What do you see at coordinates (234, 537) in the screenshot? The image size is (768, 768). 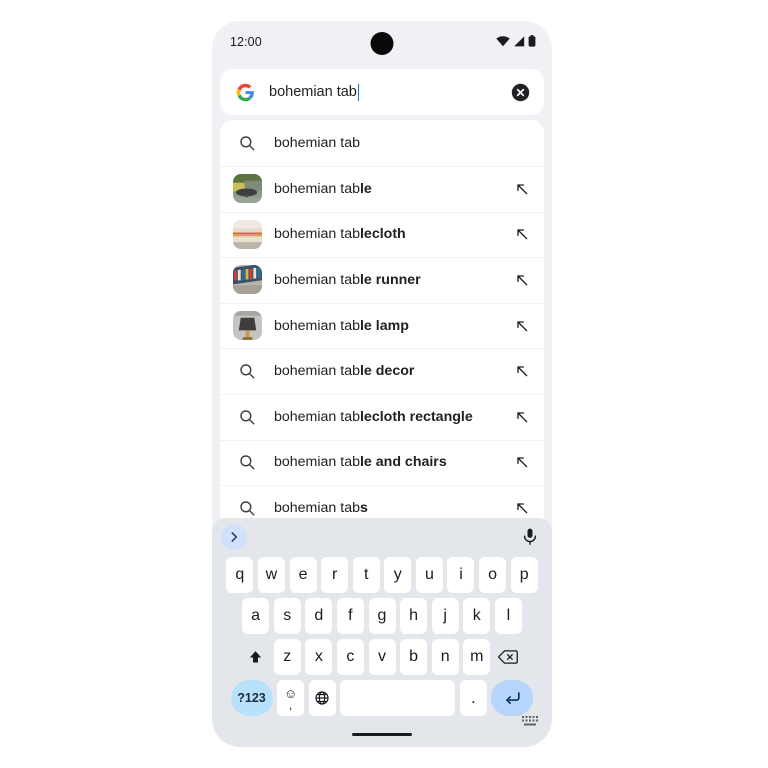 I see `chevron-right-icon` at bounding box center [234, 537].